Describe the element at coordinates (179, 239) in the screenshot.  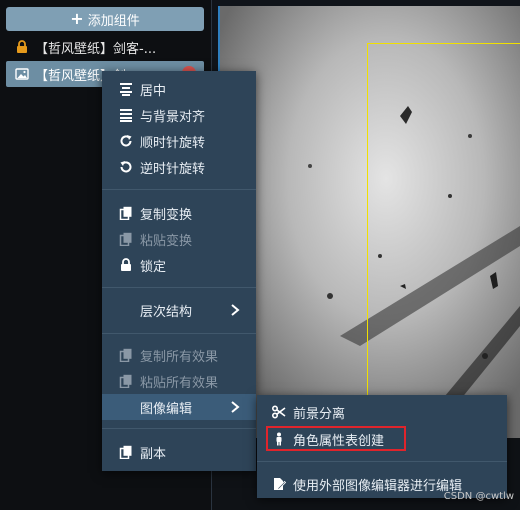
I see `menu-item-paste-transform: 粘贴变换` at that location.